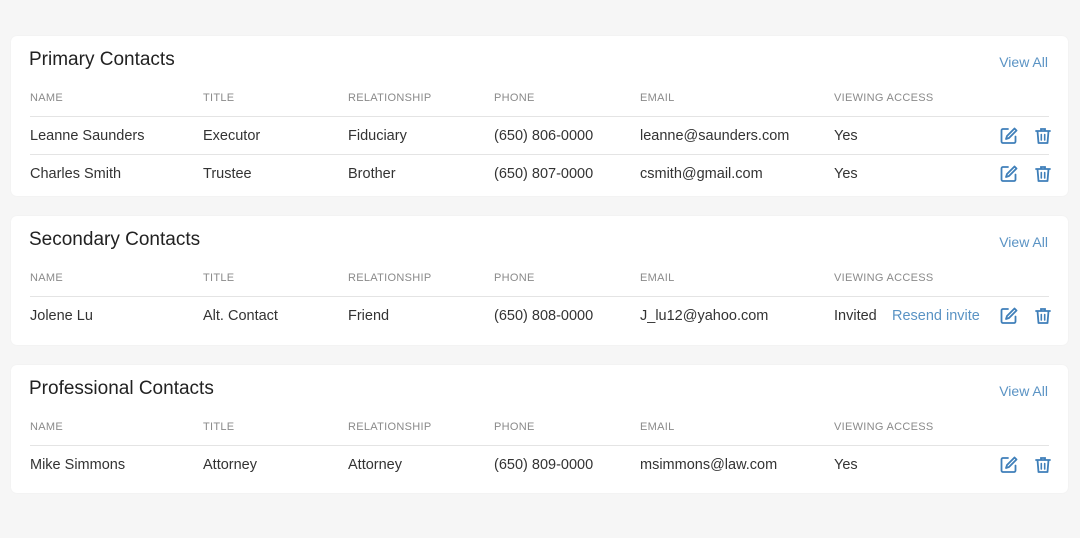 The height and width of the screenshot is (538, 1080). What do you see at coordinates (855, 316) in the screenshot?
I see `contact-viewing-access: Invited` at bounding box center [855, 316].